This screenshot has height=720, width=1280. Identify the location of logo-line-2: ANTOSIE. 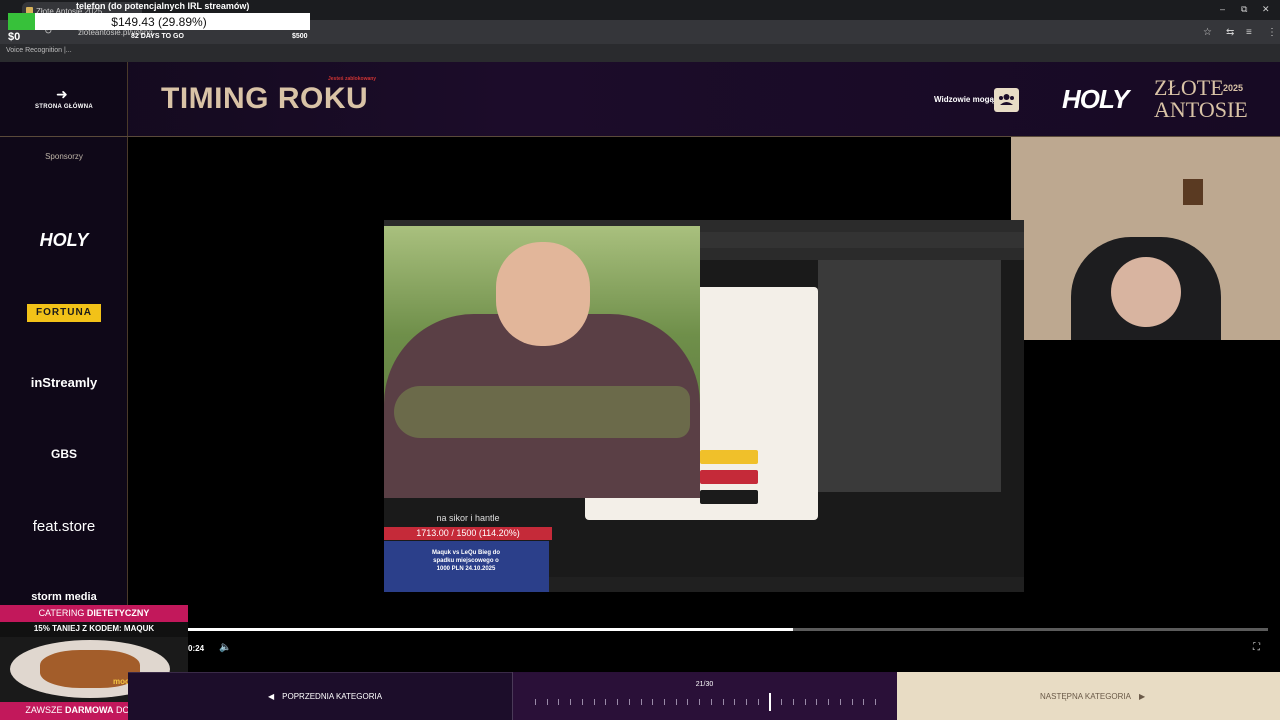
(1201, 109).